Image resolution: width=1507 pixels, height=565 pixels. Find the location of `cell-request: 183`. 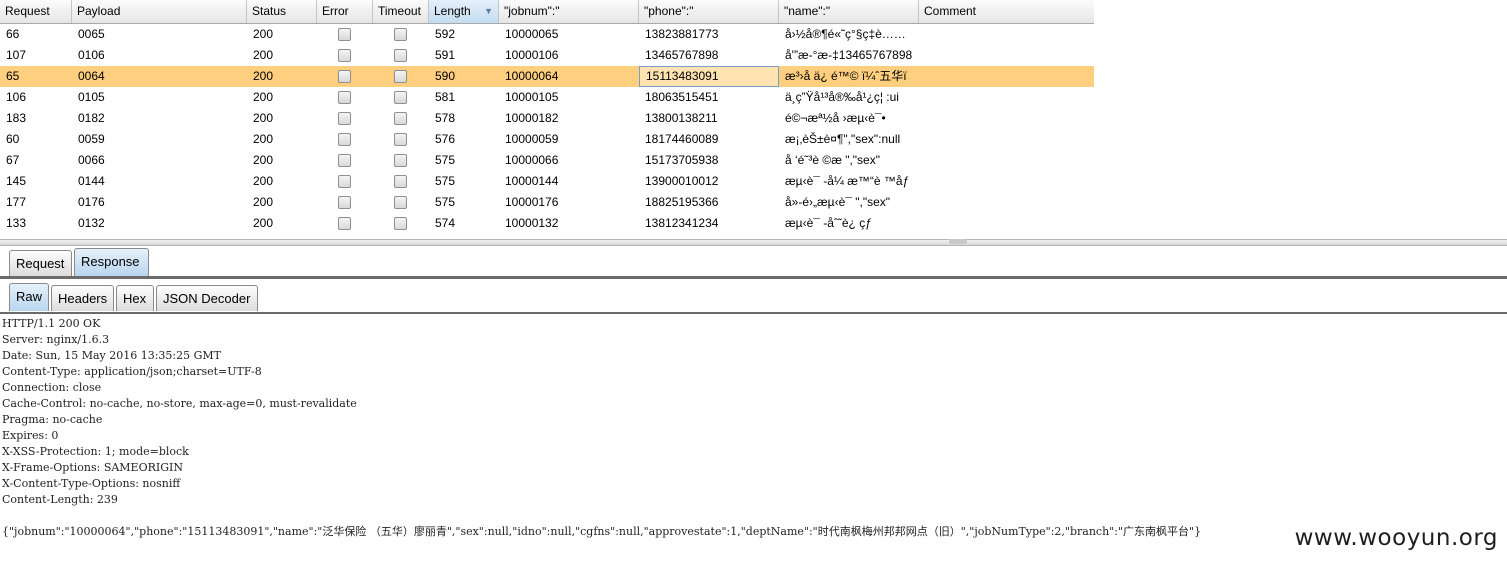

cell-request: 183 is located at coordinates (16, 118).